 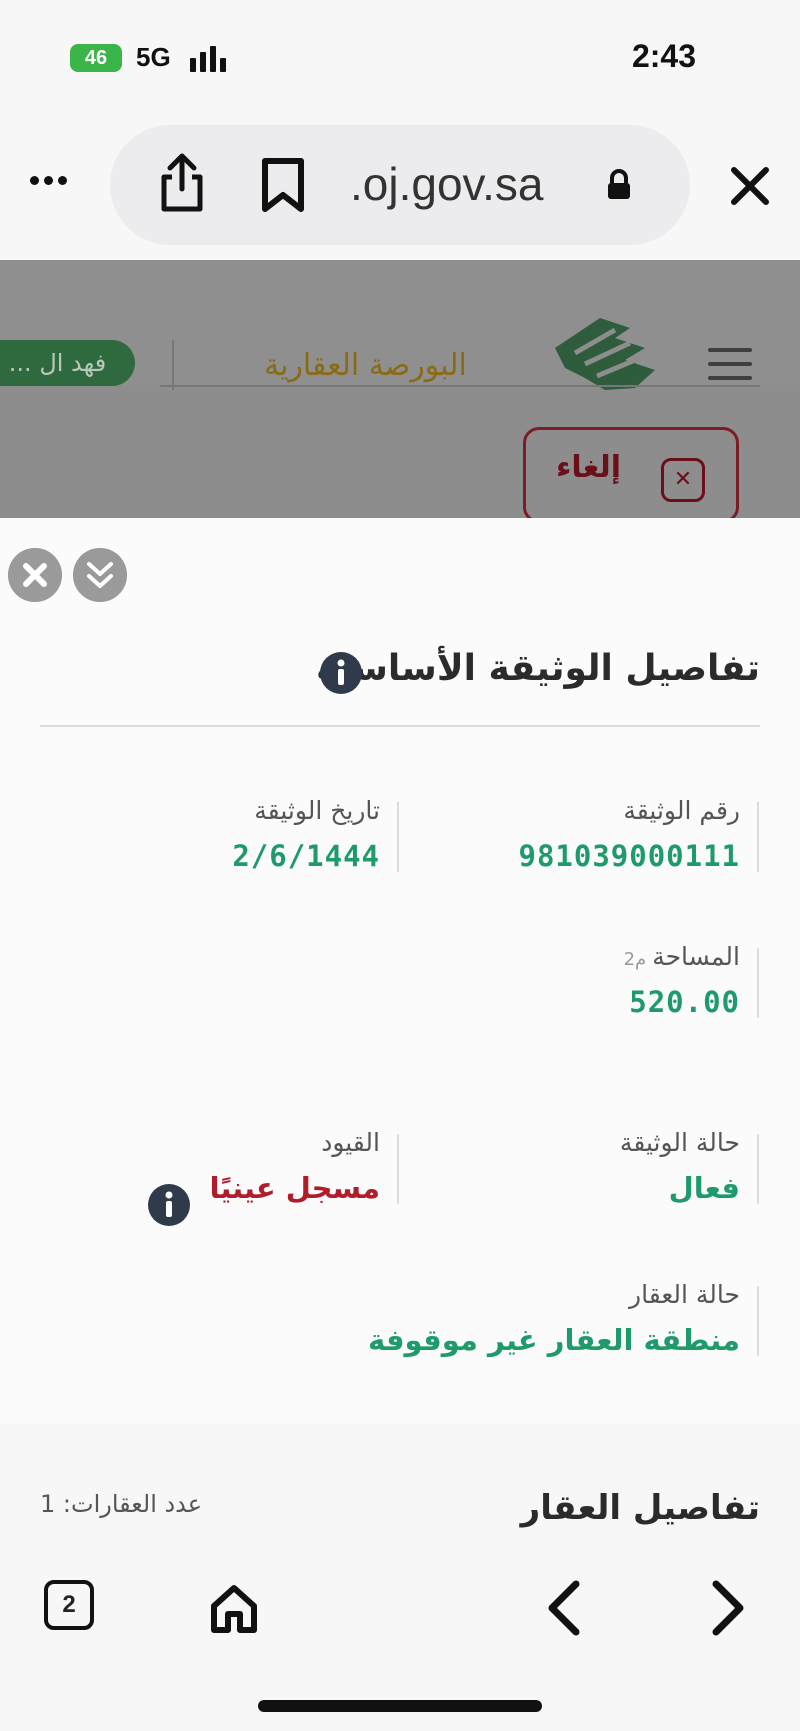 What do you see at coordinates (663, 56) in the screenshot?
I see `clock: 2:43` at bounding box center [663, 56].